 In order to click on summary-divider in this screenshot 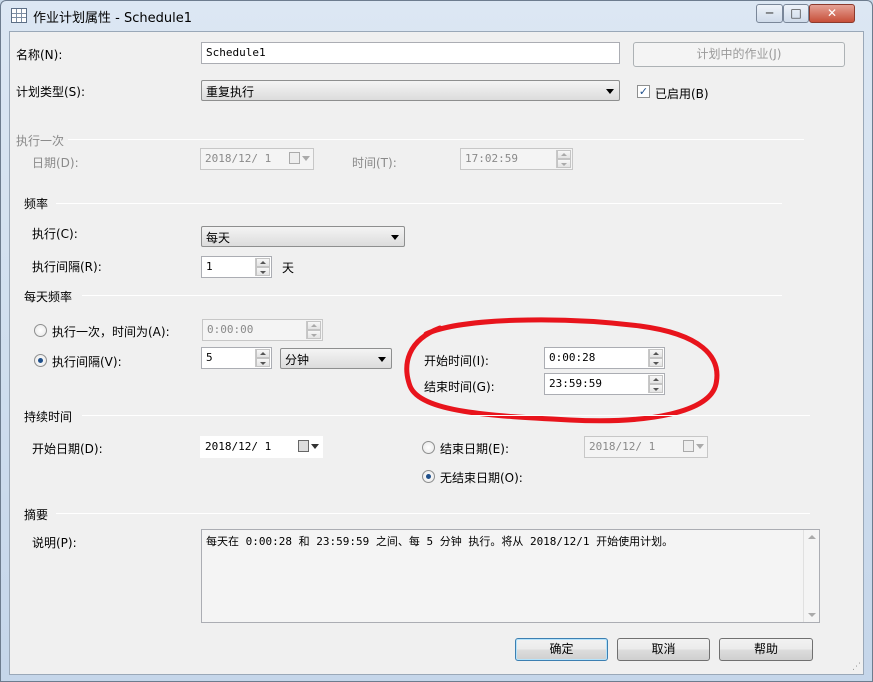, I will do `click(433, 513)`.